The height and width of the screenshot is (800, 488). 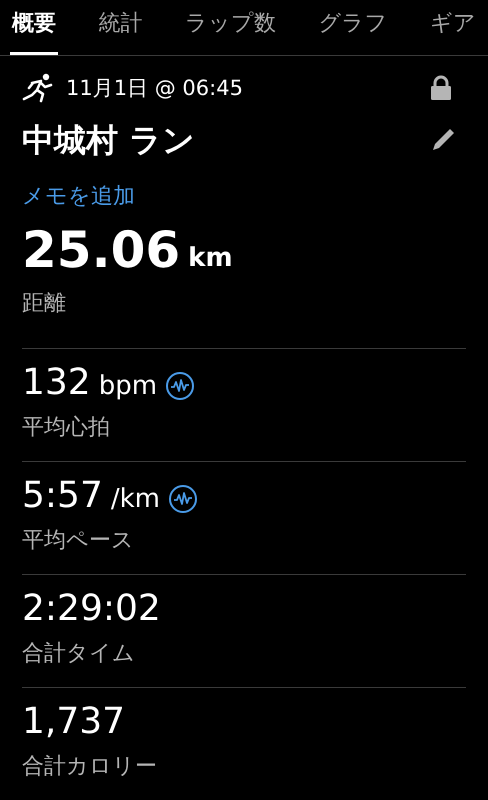 I want to click on stat-label: 合計タイム, so click(x=79, y=654).